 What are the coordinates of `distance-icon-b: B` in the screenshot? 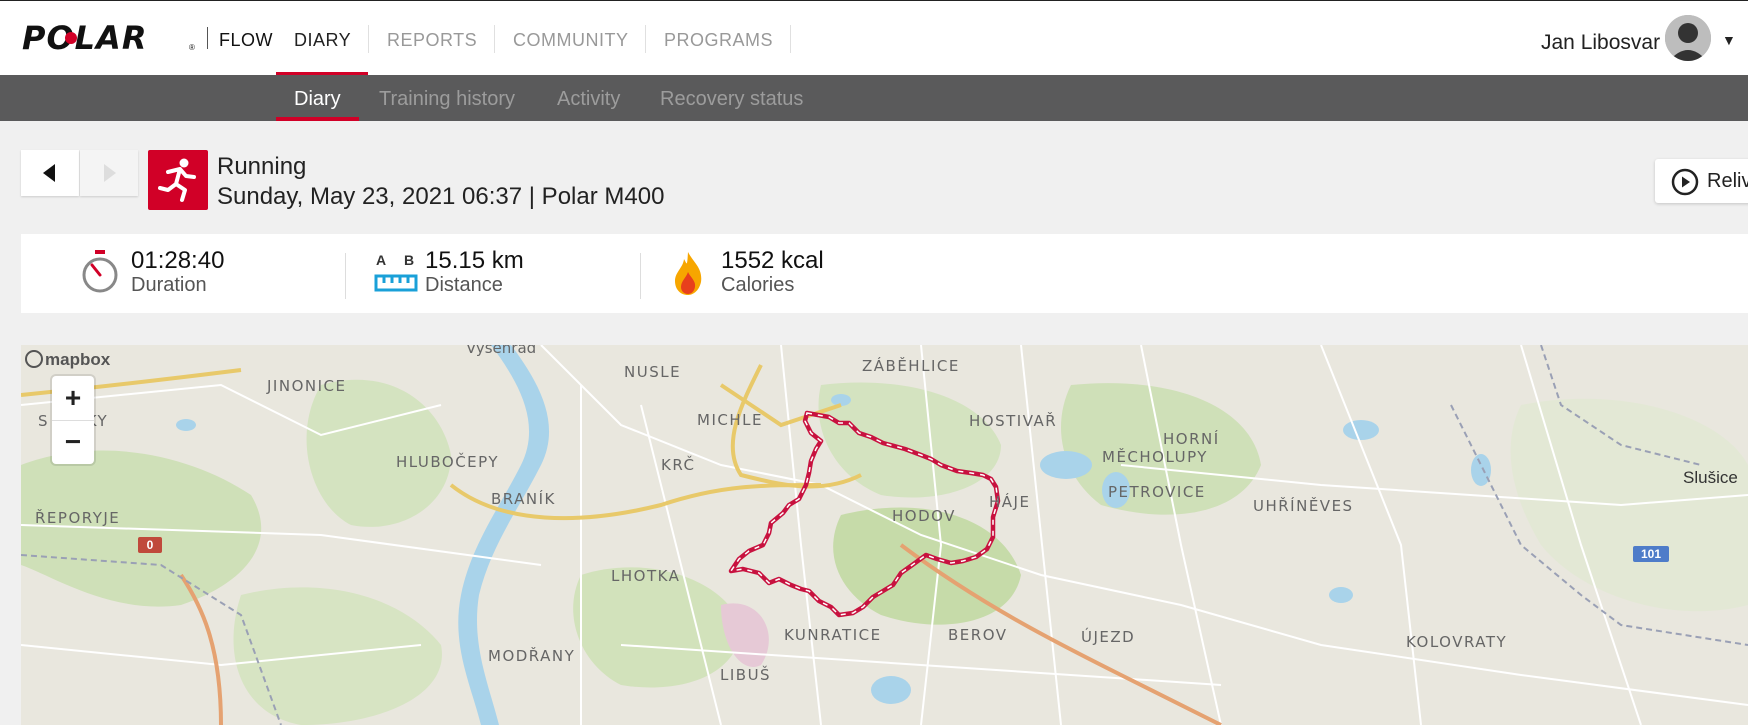 It's located at (409, 260).